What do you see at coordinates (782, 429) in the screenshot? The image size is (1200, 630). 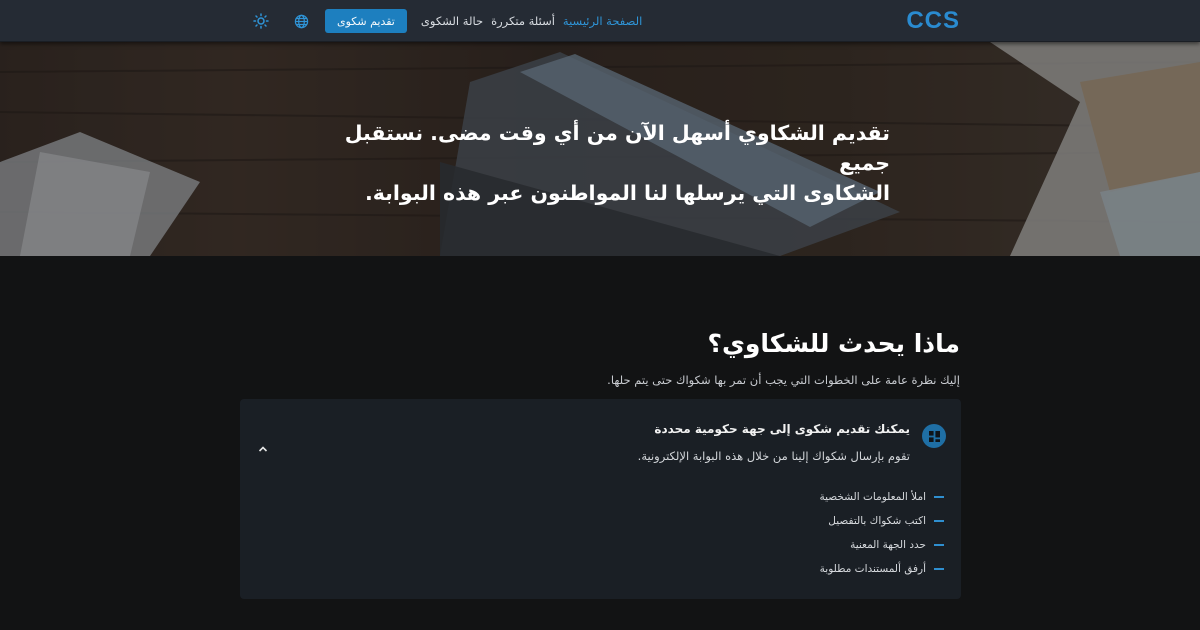 I see `card-title: يمكنك تقديم شكوى إلى جهة حكومية محددة` at bounding box center [782, 429].